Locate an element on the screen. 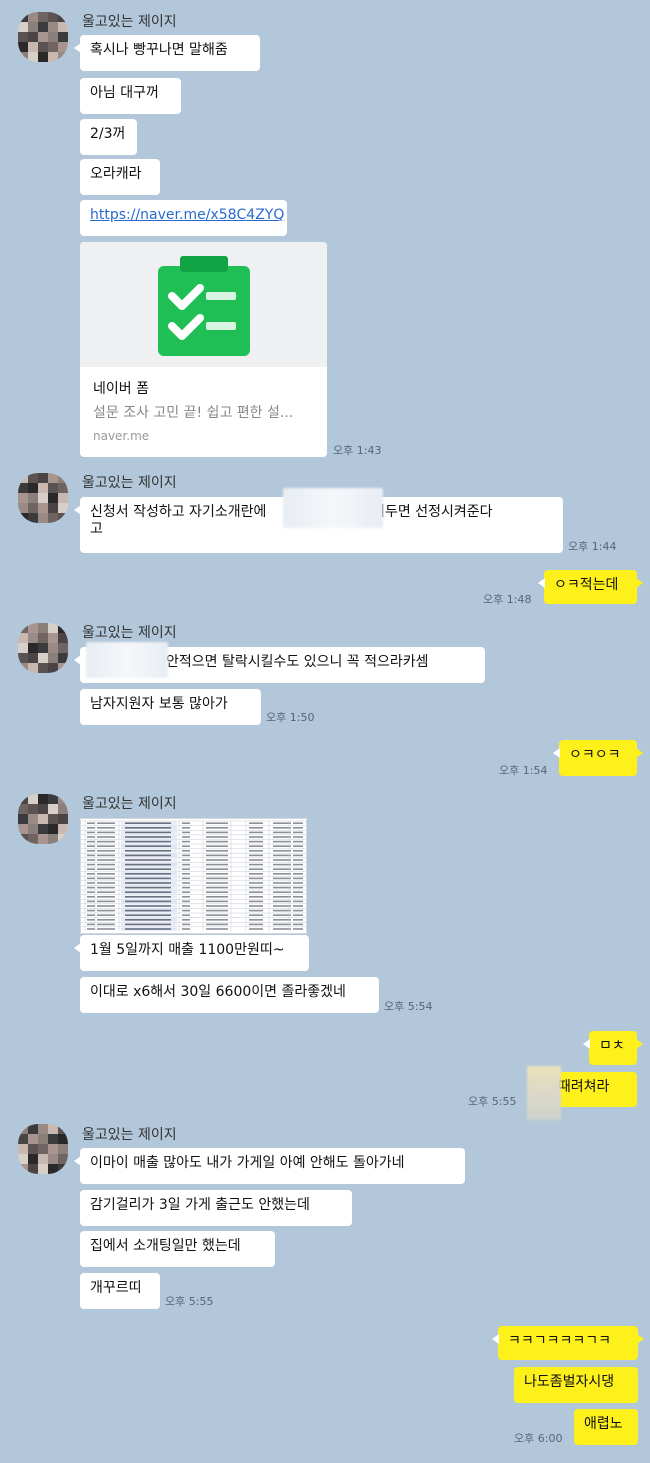  message-bubble: 이대로 x6해서 30일 6600이면 졸라좋겠네 is located at coordinates (229, 995).